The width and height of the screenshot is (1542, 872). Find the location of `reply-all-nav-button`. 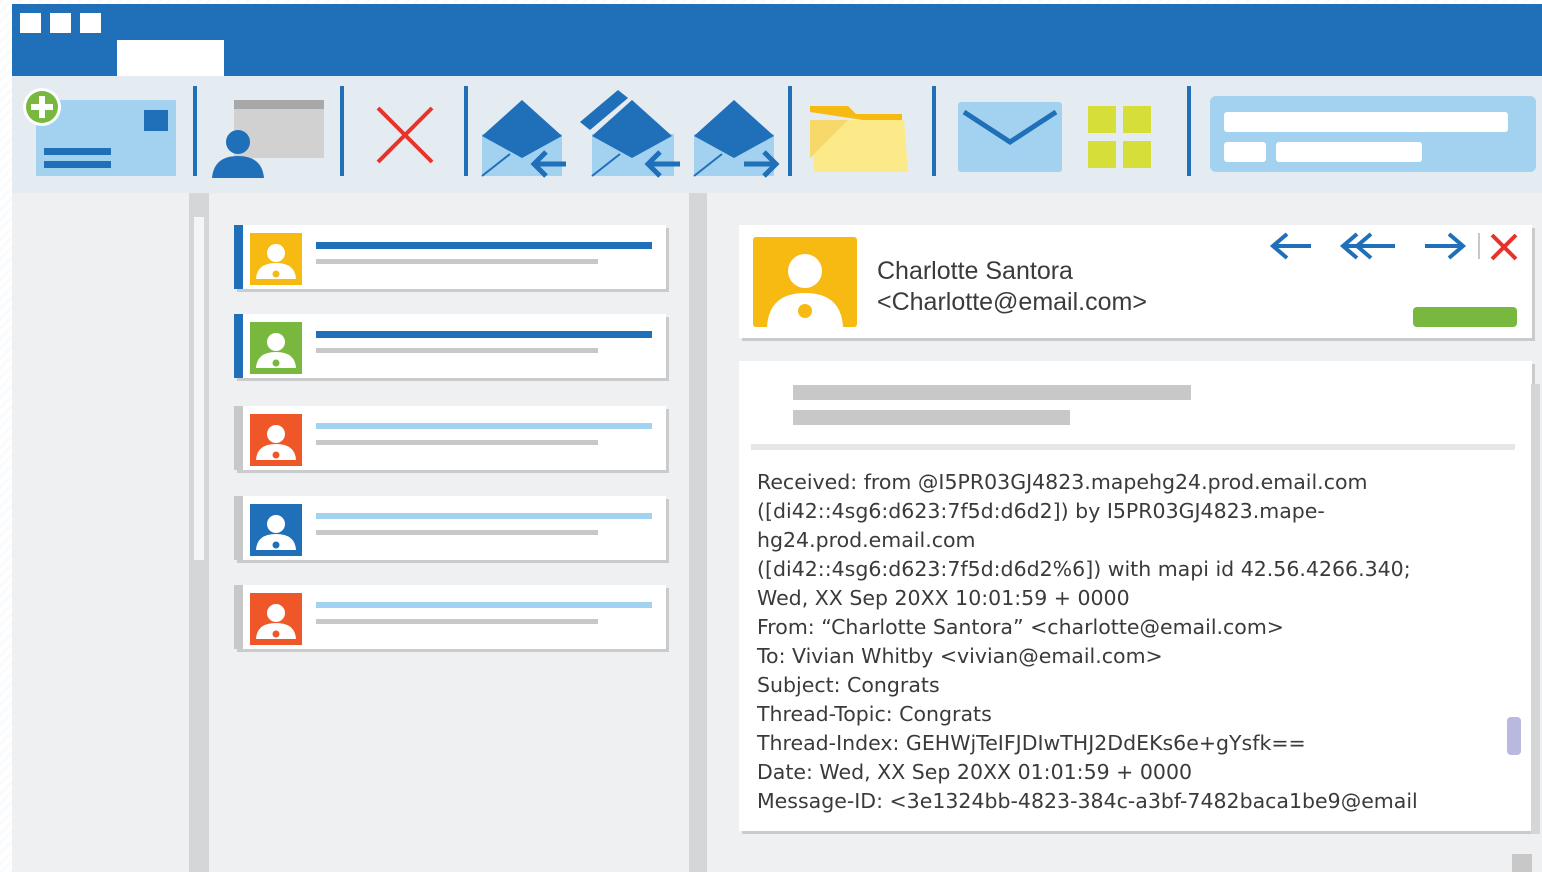

reply-all-nav-button is located at coordinates (1369, 246).